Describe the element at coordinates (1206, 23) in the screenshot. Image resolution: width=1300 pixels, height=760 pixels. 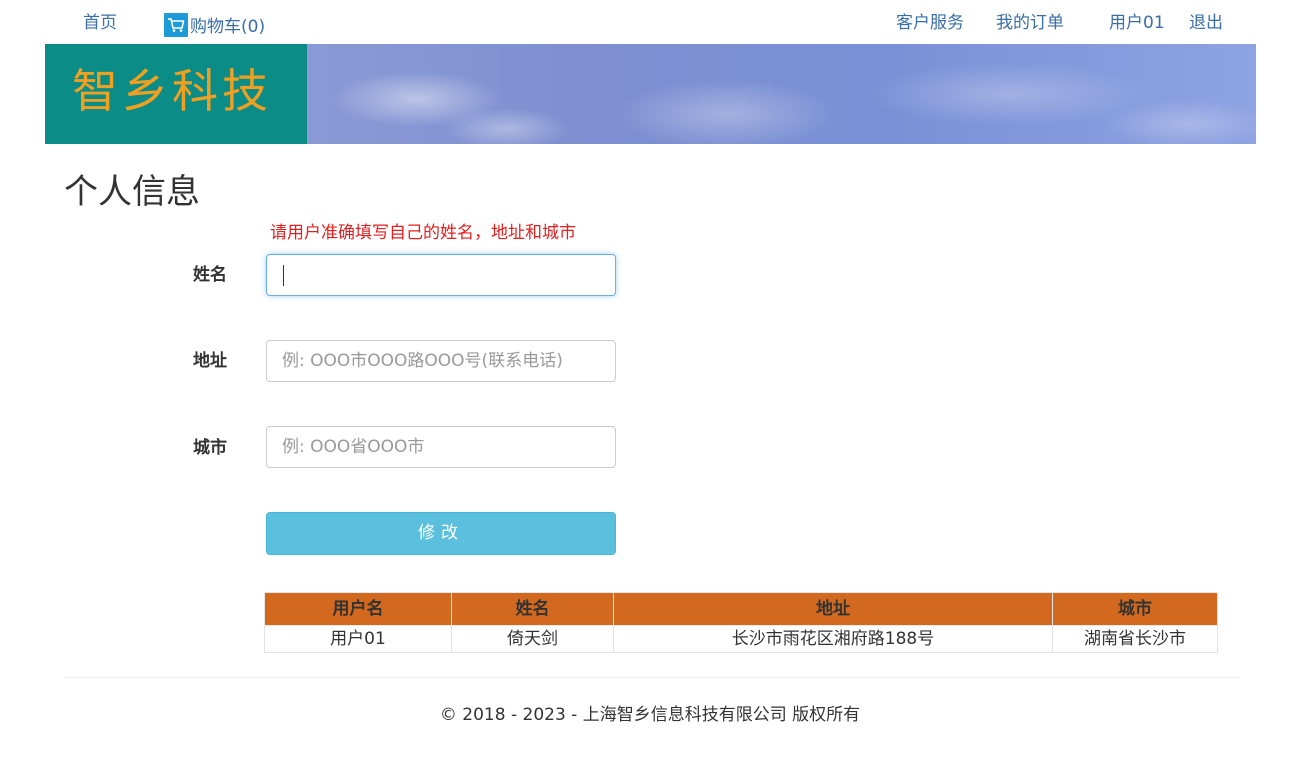
I see `nav-logout-link: 退出` at that location.